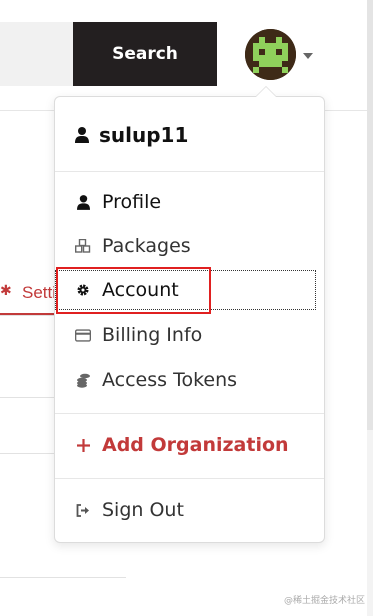 The width and height of the screenshot is (373, 616). I want to click on menu-user-header: sulup11, so click(131, 135).